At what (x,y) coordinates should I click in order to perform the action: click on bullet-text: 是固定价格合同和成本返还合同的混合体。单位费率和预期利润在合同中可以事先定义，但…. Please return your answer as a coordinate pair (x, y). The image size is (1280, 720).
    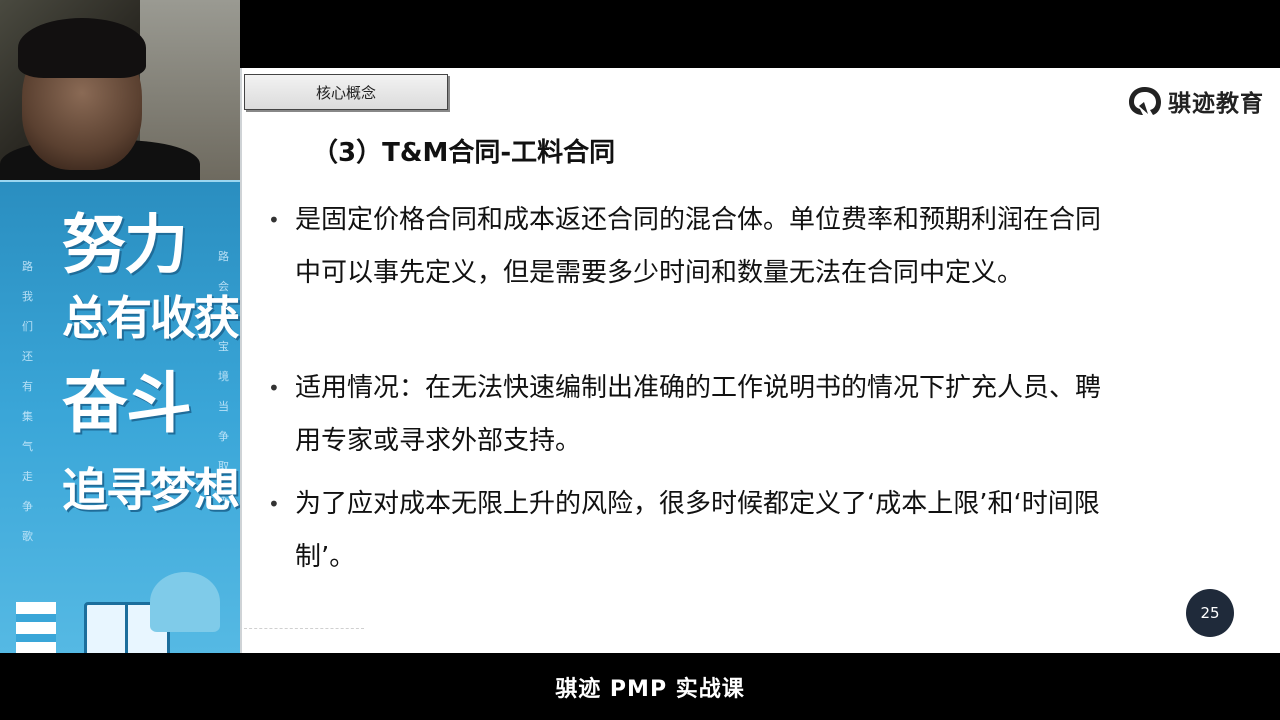
    Looking at the image, I should click on (698, 246).